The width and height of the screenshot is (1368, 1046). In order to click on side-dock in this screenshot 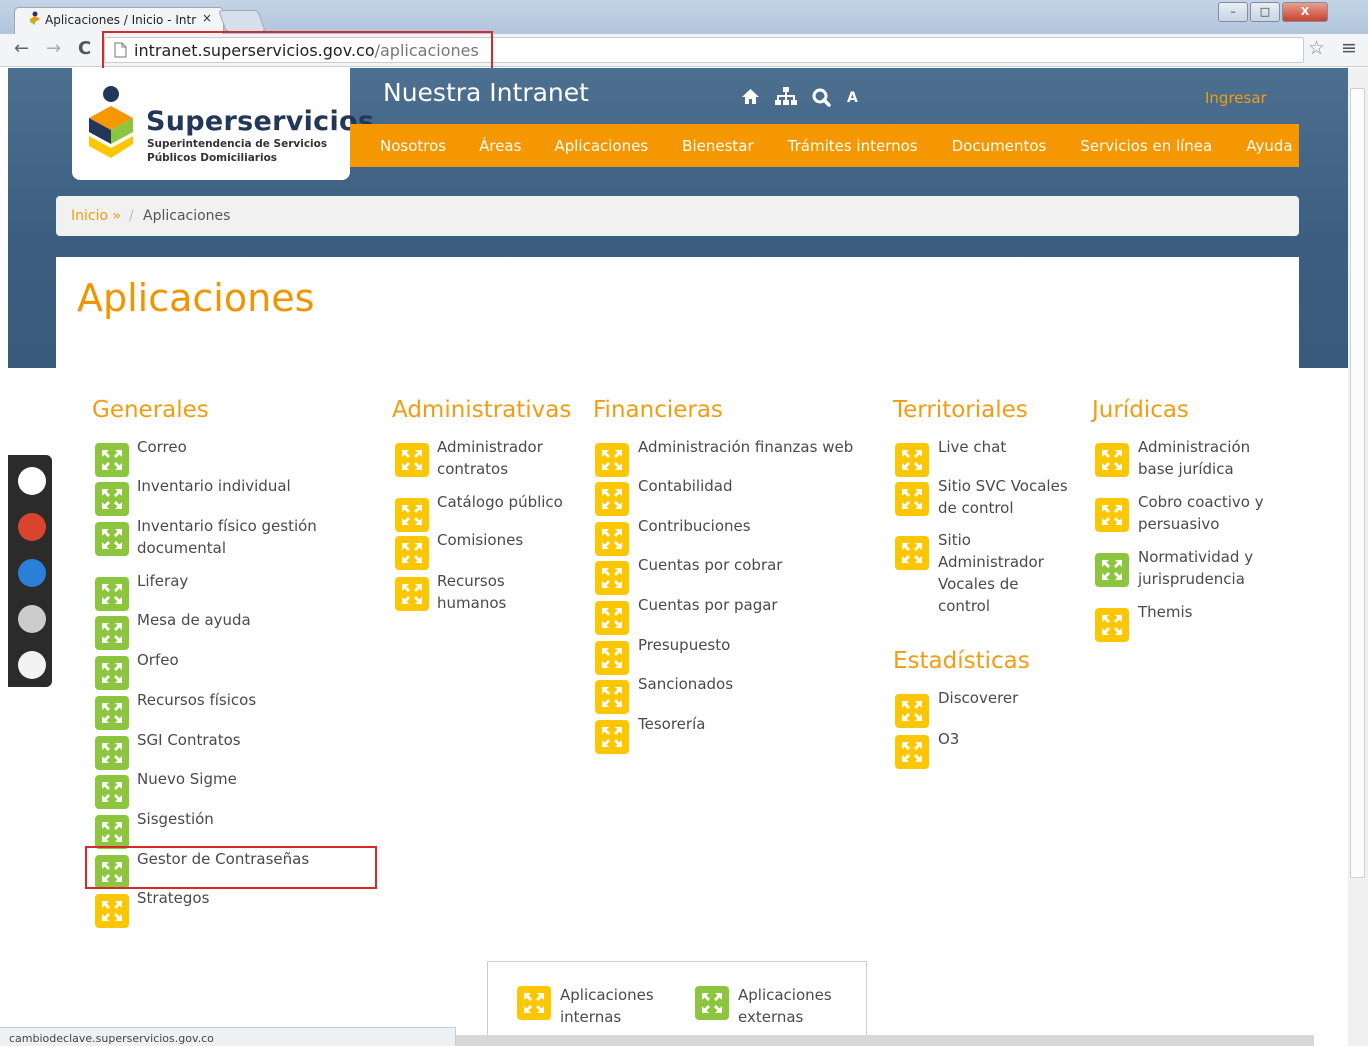, I will do `click(30, 571)`.